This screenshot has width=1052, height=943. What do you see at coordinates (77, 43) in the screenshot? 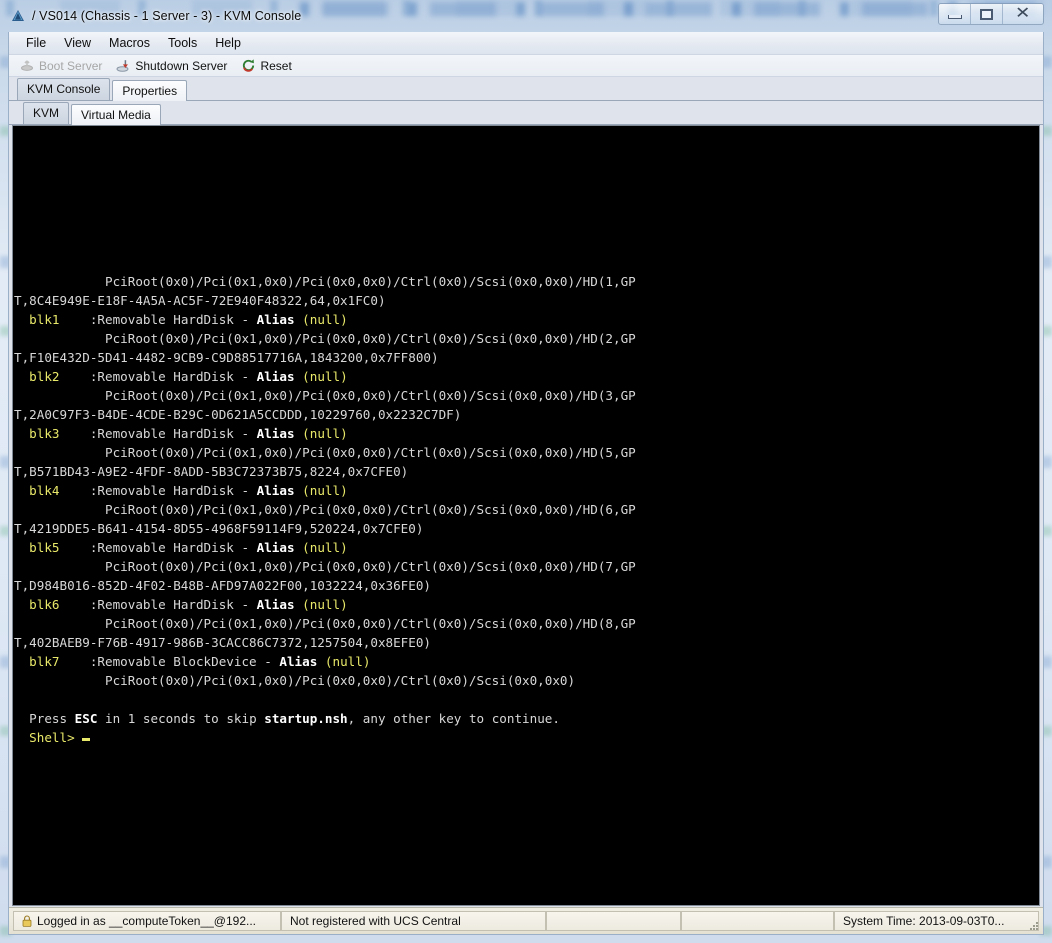
I see `menu-view: View` at bounding box center [77, 43].